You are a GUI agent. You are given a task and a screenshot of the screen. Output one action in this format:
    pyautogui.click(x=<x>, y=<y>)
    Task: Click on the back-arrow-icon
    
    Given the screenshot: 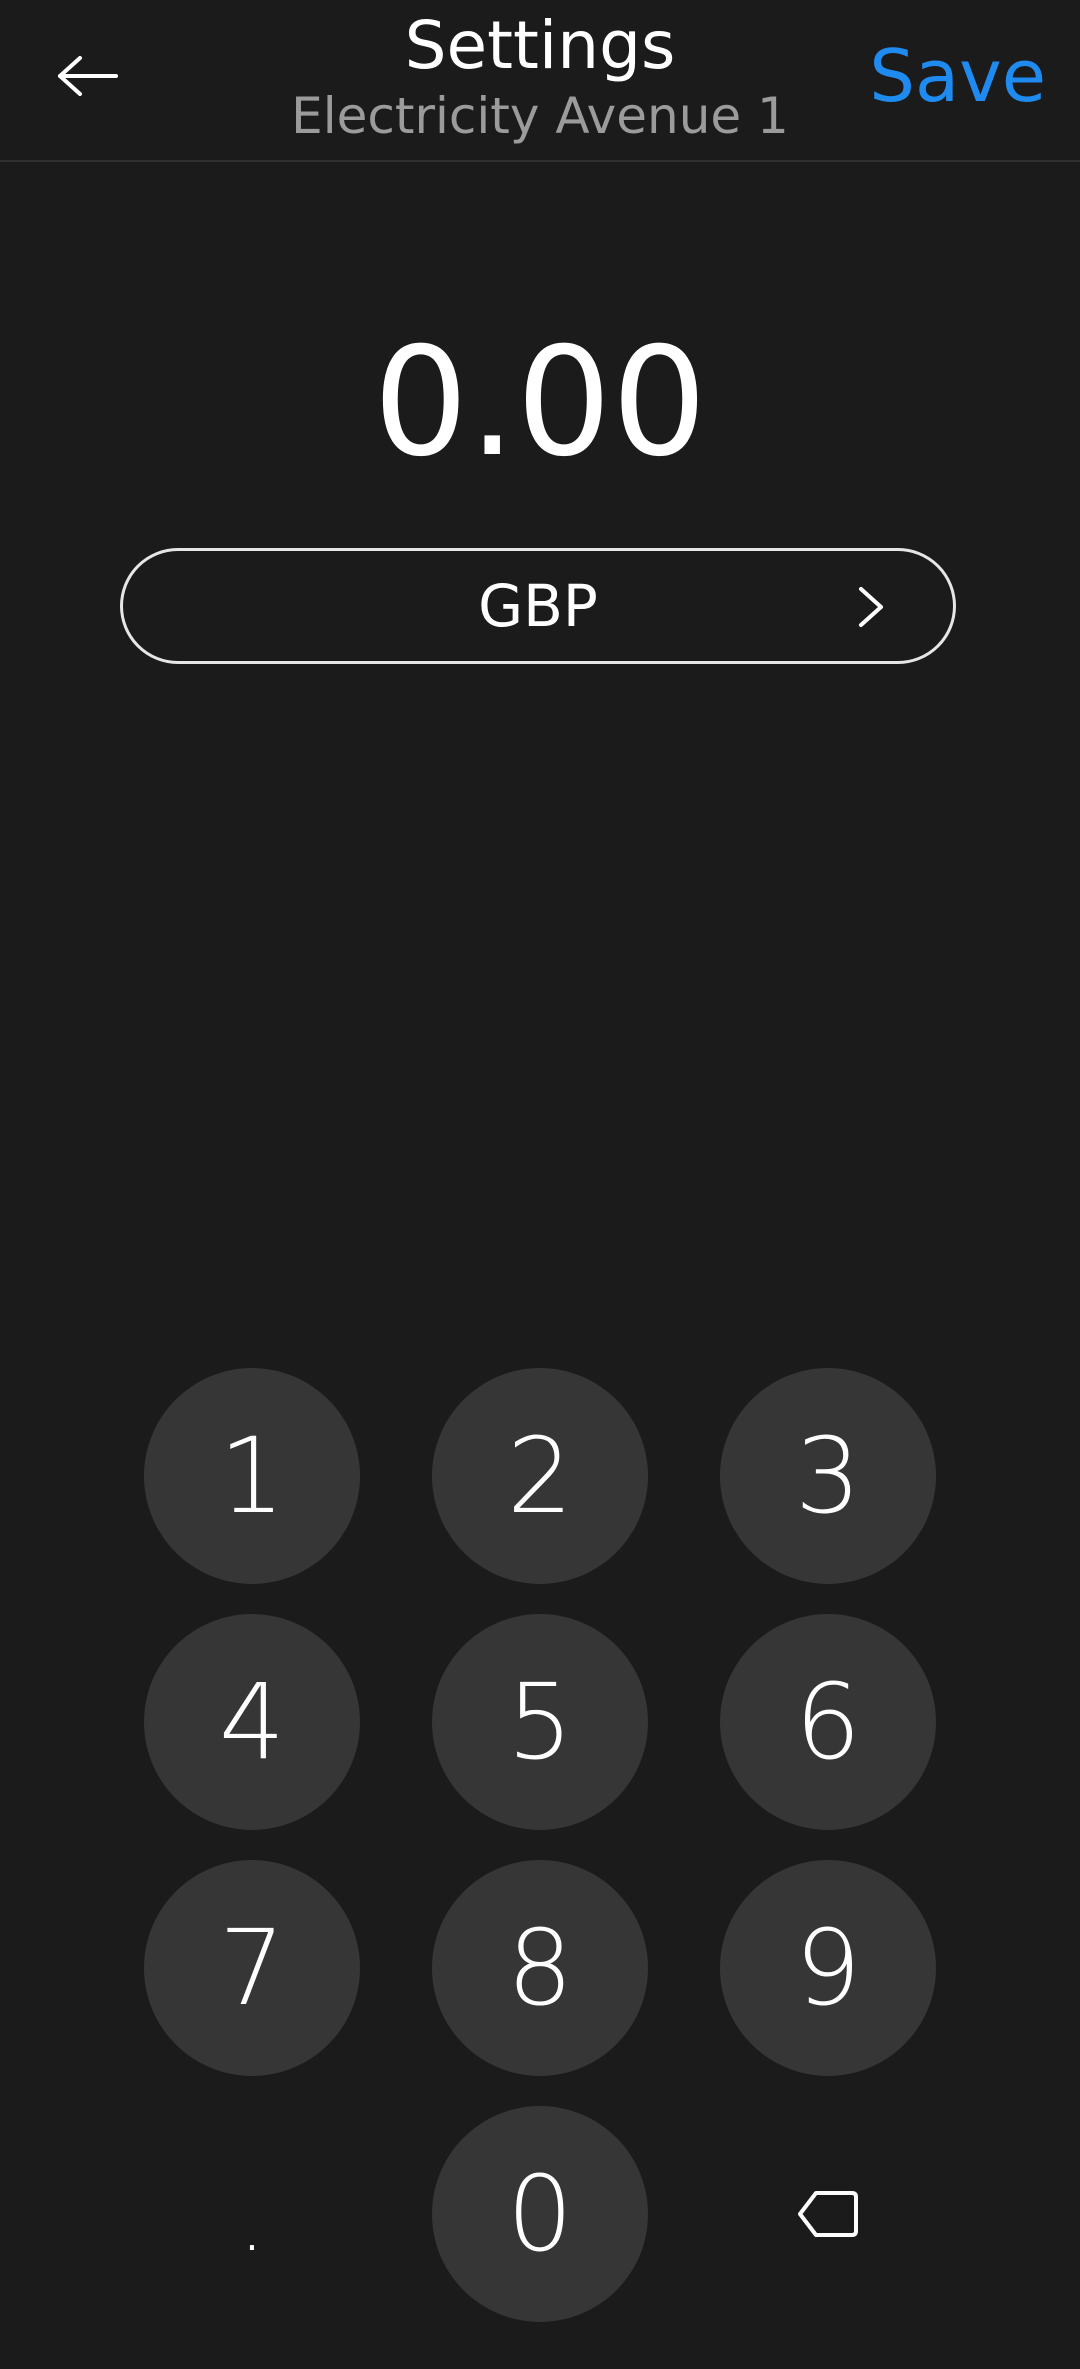 What is the action you would take?
    pyautogui.click(x=88, y=76)
    